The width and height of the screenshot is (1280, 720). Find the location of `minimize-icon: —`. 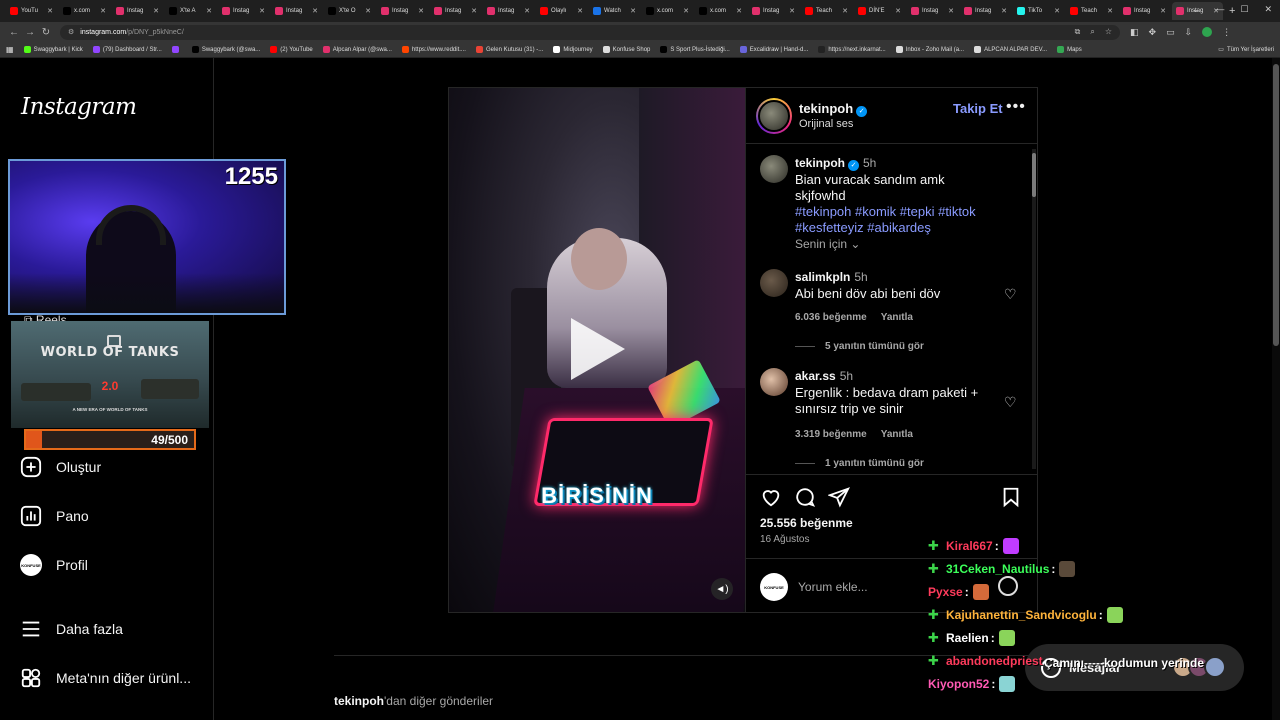

minimize-icon: — is located at coordinates (1219, 9).